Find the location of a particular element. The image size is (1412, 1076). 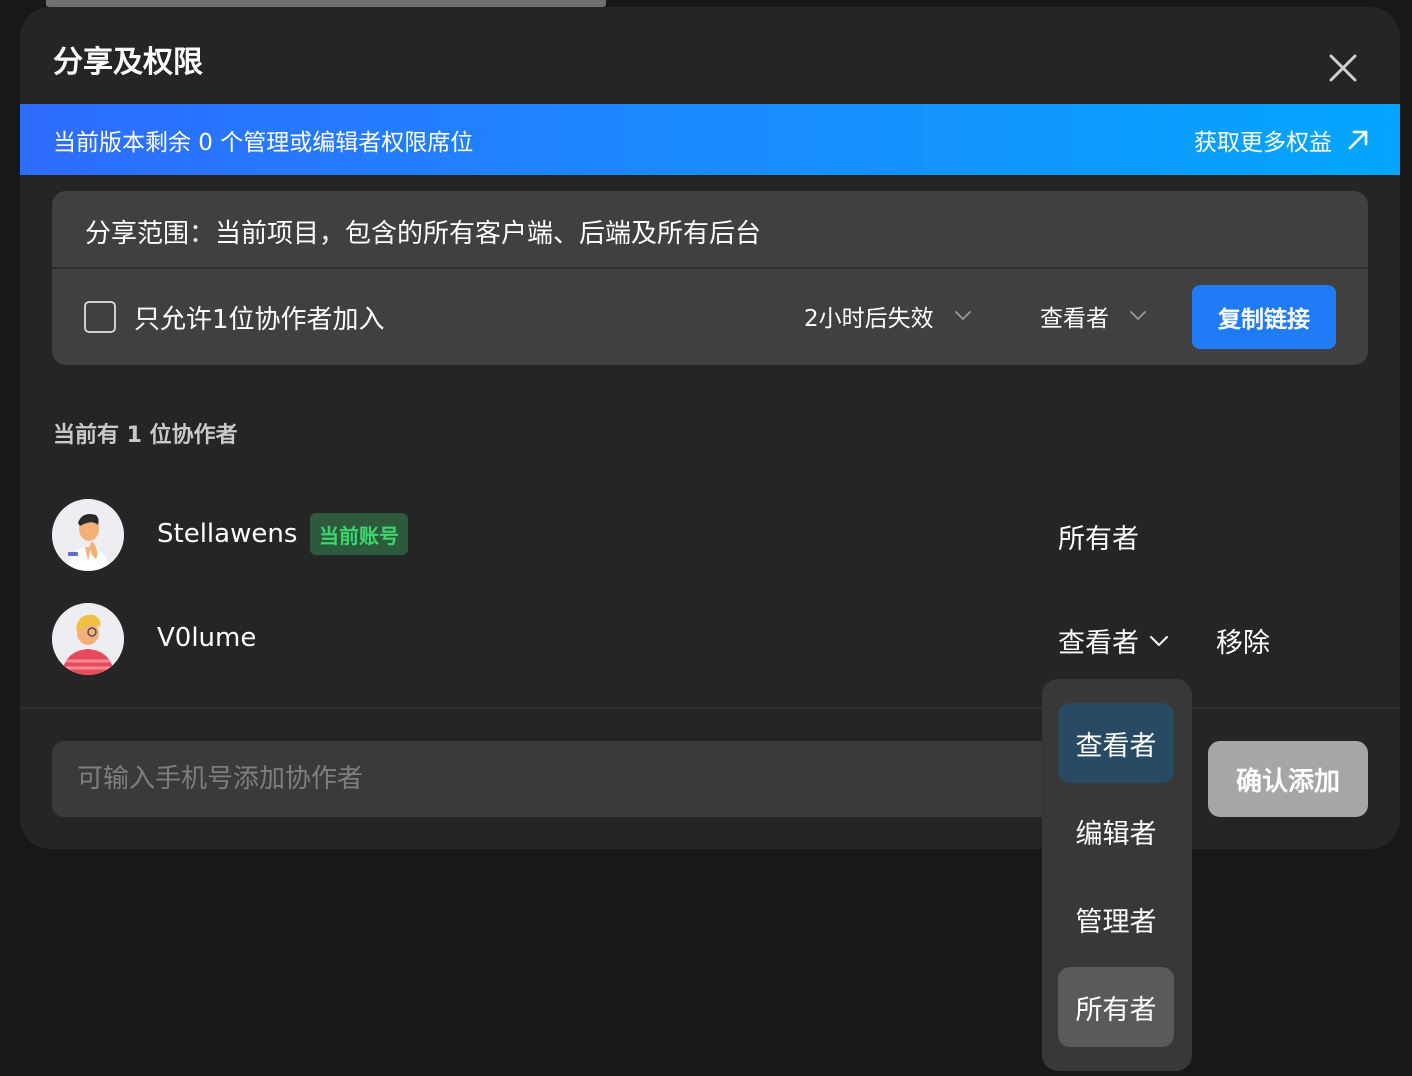

avatar-woman-icon is located at coordinates (88, 639).